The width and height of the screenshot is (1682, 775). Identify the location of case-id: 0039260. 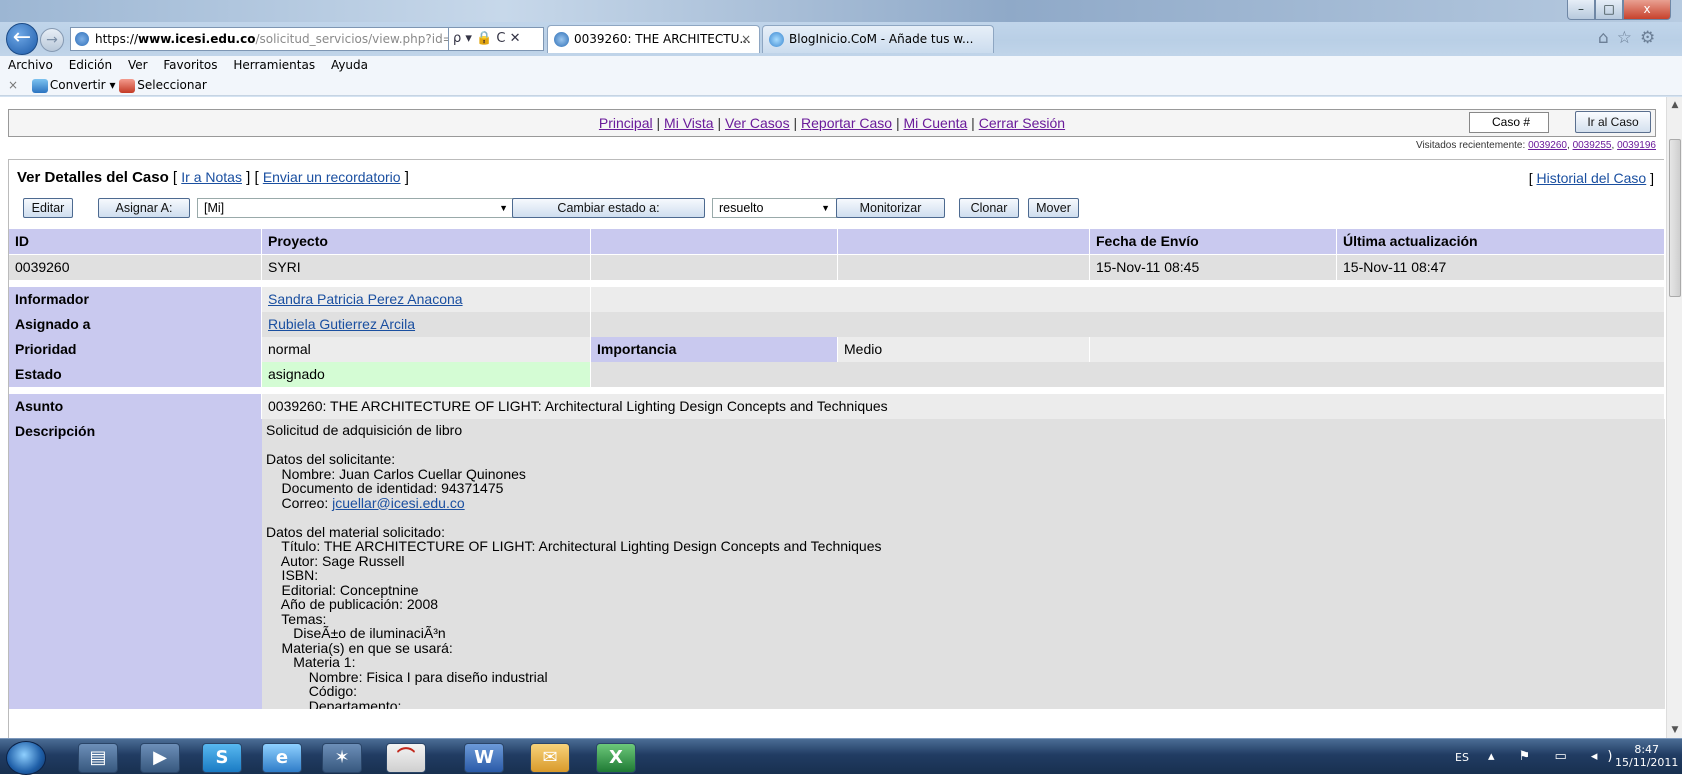
(135, 267).